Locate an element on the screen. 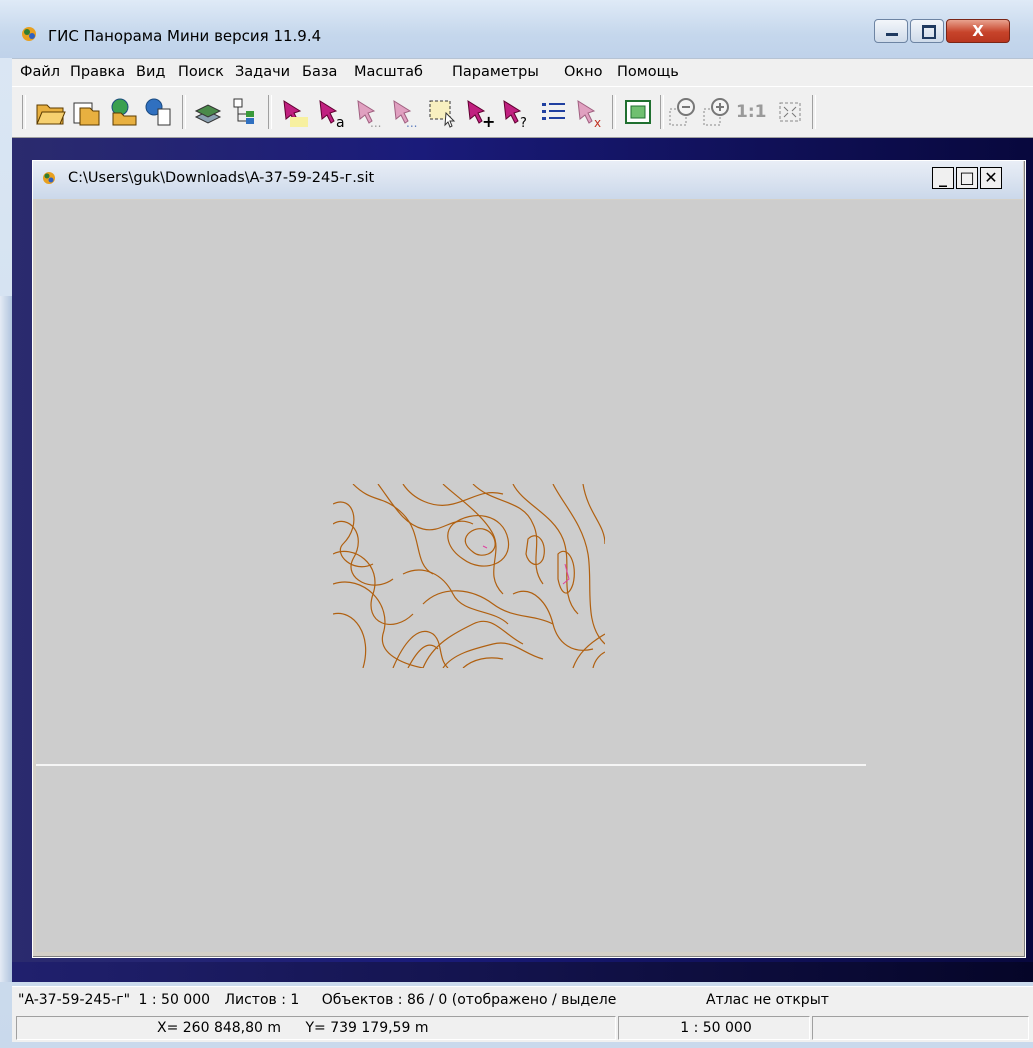  status-coordinates: X= 260 848,80 m Y= 739 179,59 m is located at coordinates (316, 1028).